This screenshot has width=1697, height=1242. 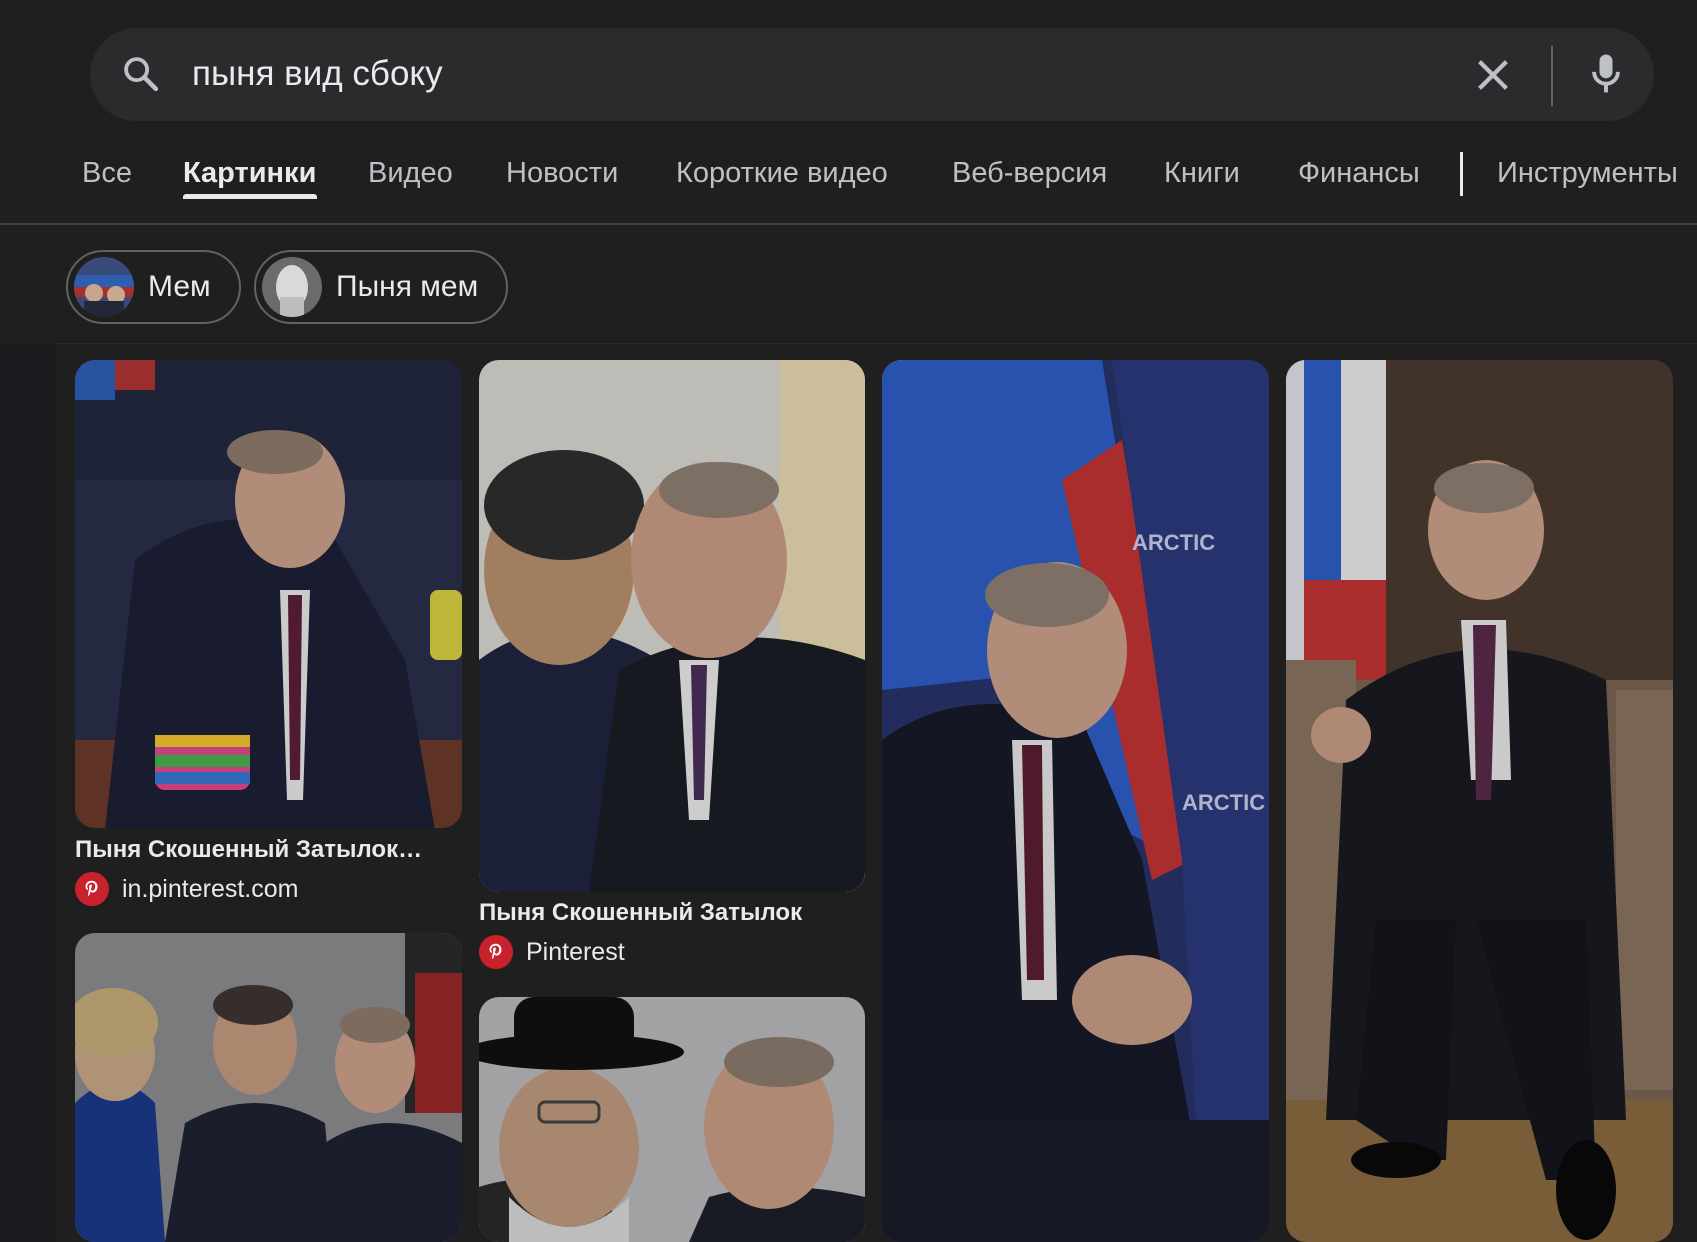 I want to click on chip-pynya-meme: Пыня мем, so click(x=381, y=287).